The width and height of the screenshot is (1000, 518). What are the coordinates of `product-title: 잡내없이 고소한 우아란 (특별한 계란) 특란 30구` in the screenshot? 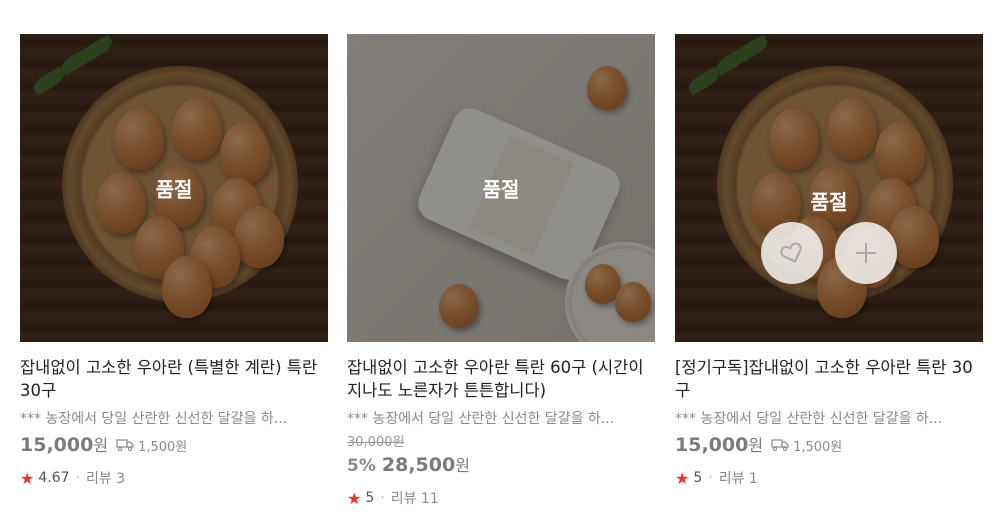 It's located at (174, 379).